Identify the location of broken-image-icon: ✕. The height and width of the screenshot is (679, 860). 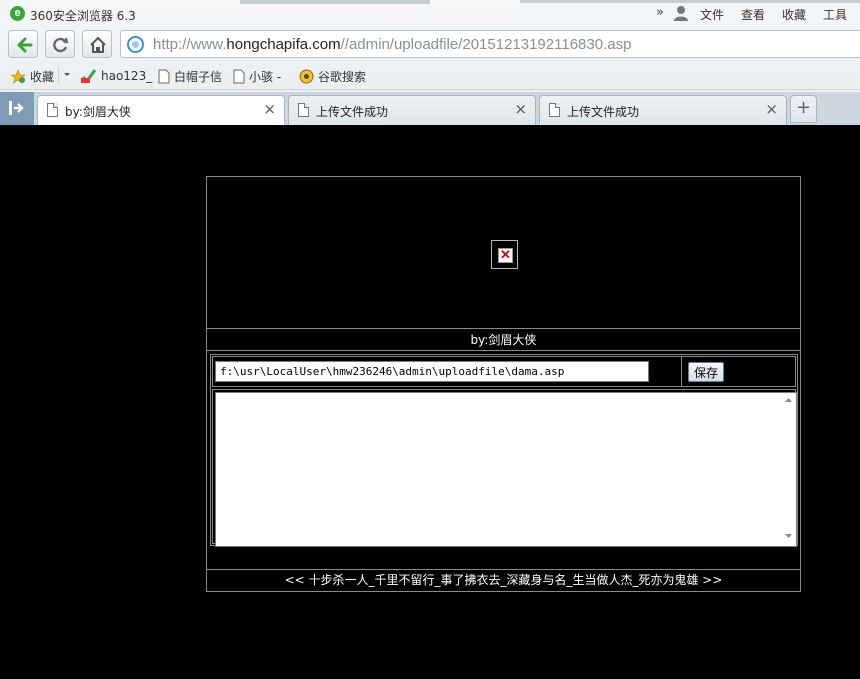
(504, 254).